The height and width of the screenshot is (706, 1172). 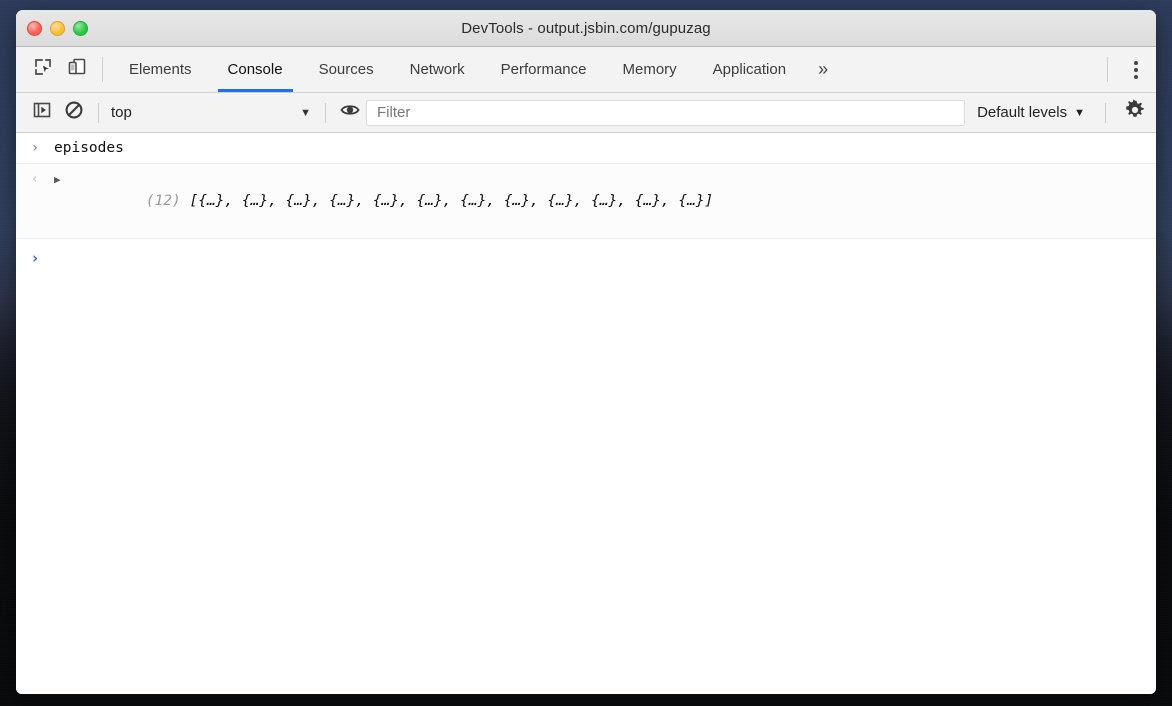 What do you see at coordinates (89, 148) in the screenshot?
I see `console-command-text: episodes` at bounding box center [89, 148].